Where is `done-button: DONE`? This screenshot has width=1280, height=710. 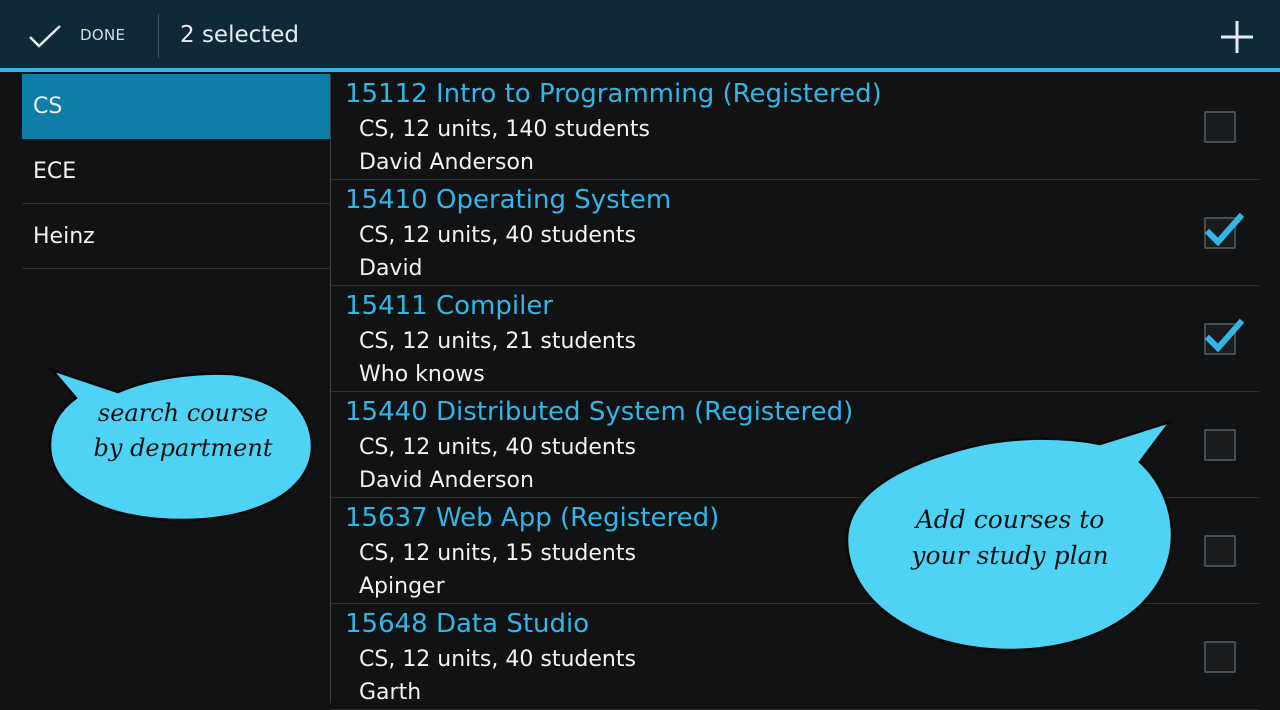 done-button: DONE is located at coordinates (79, 34).